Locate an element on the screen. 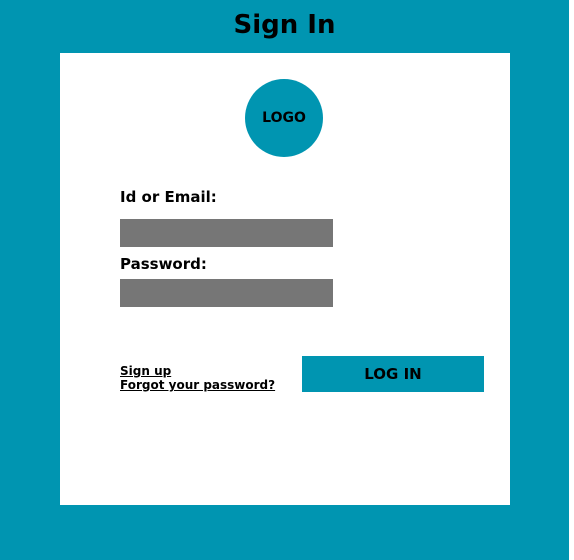 This screenshot has width=574, height=560. logo: LOGO is located at coordinates (284, 118).